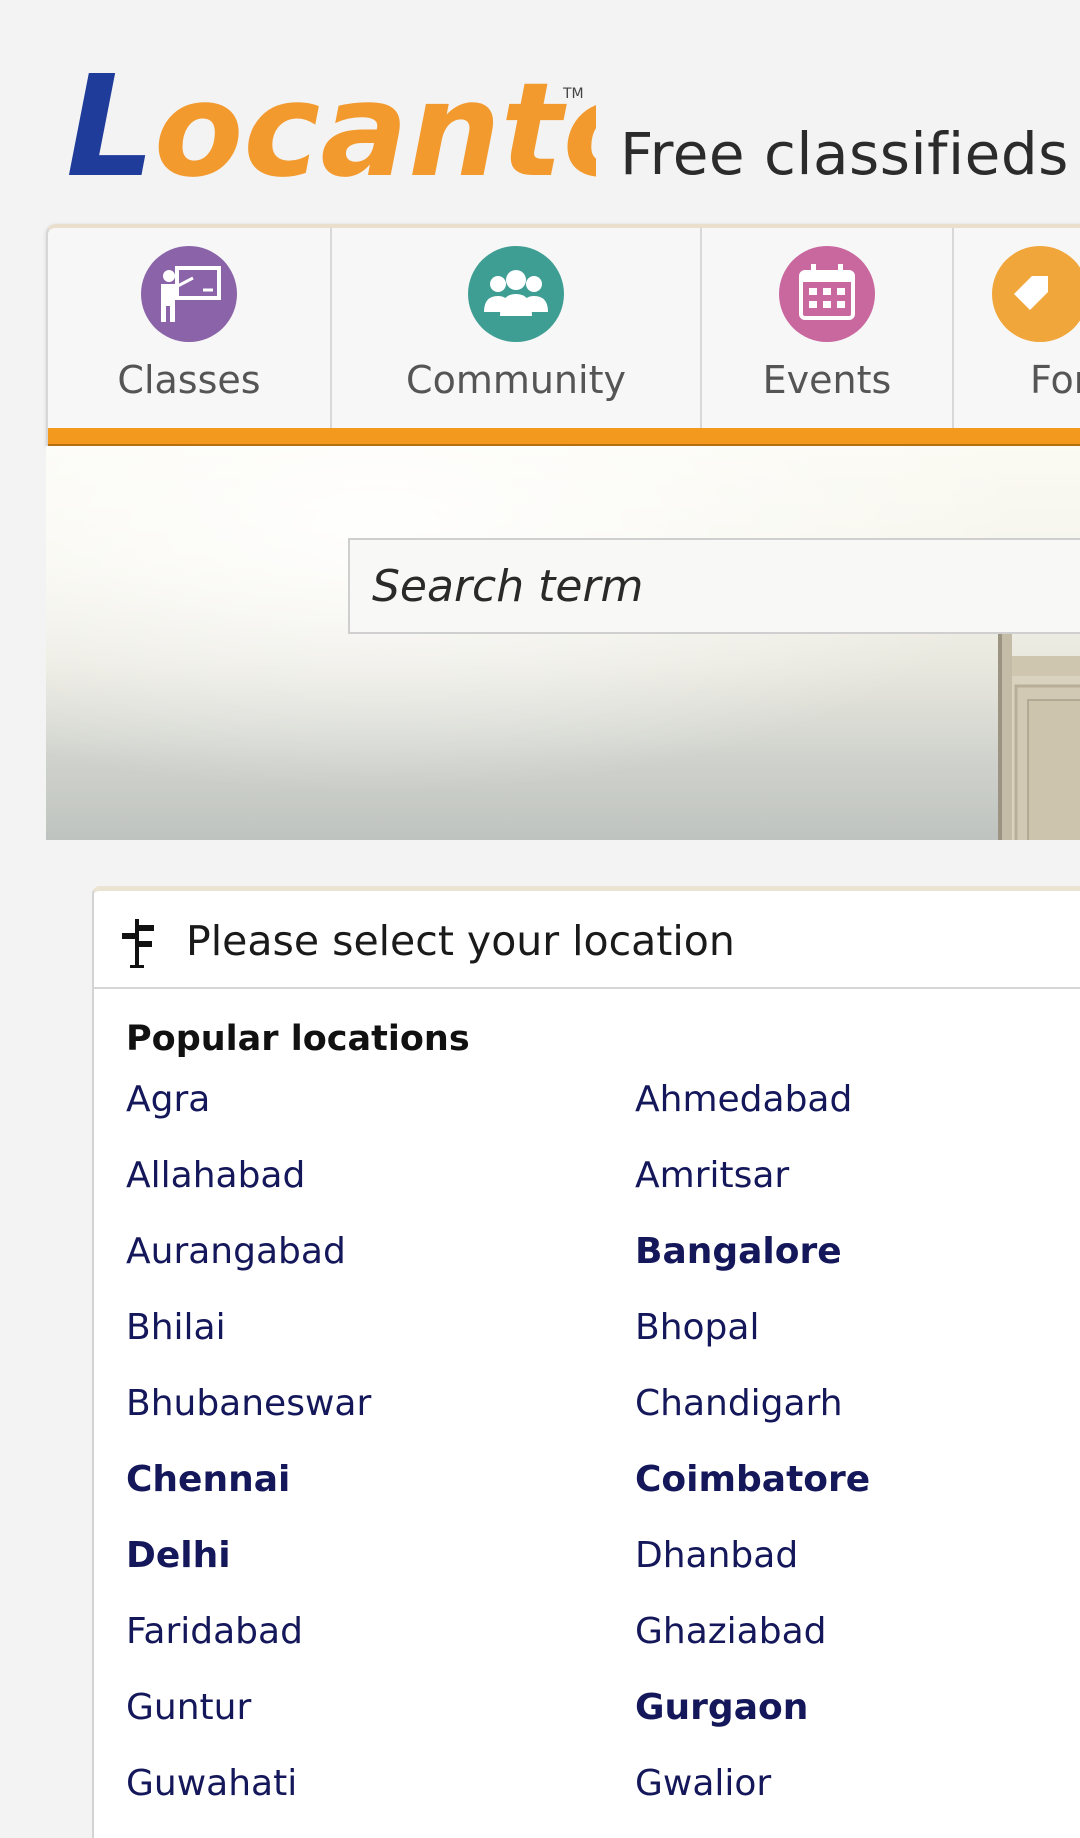 The height and width of the screenshot is (1838, 1080). What do you see at coordinates (214, 1631) in the screenshot?
I see `city-link: Faridabad` at bounding box center [214, 1631].